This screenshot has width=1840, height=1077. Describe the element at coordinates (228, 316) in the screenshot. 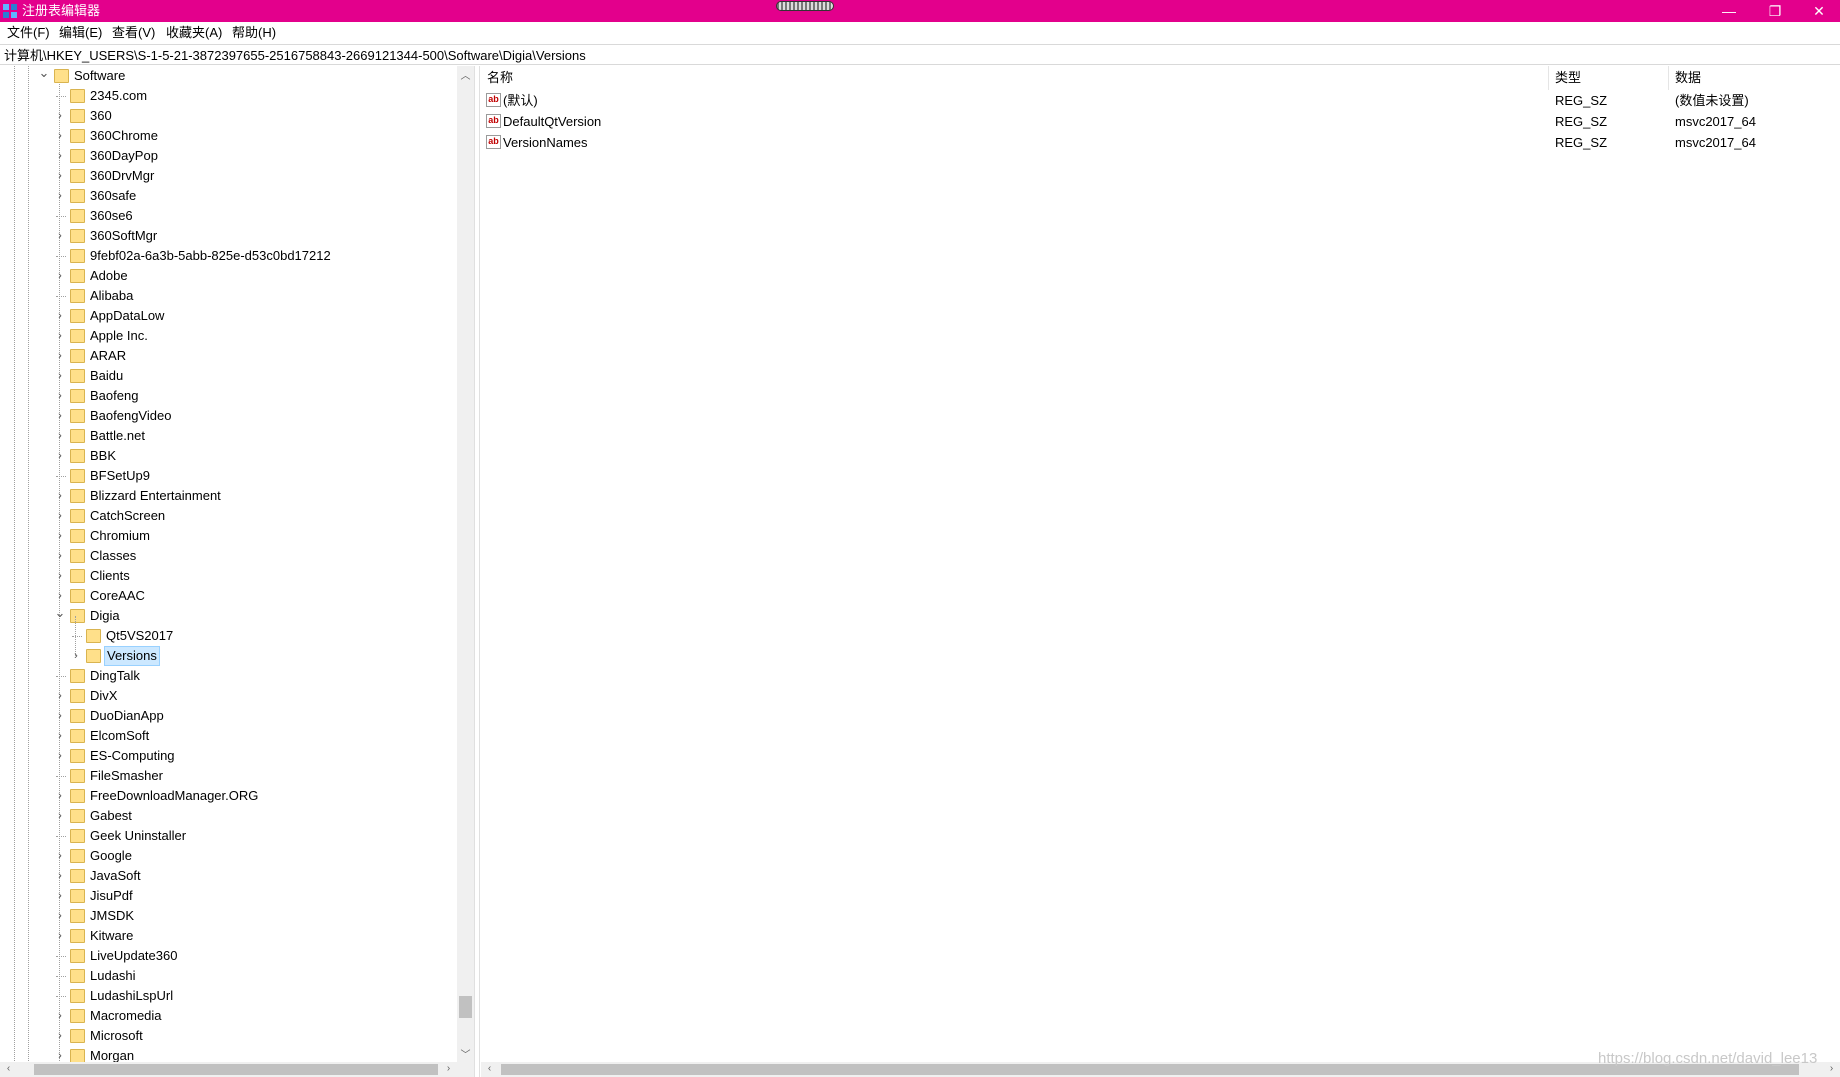

I see `tree-item: › AppDataLow` at that location.